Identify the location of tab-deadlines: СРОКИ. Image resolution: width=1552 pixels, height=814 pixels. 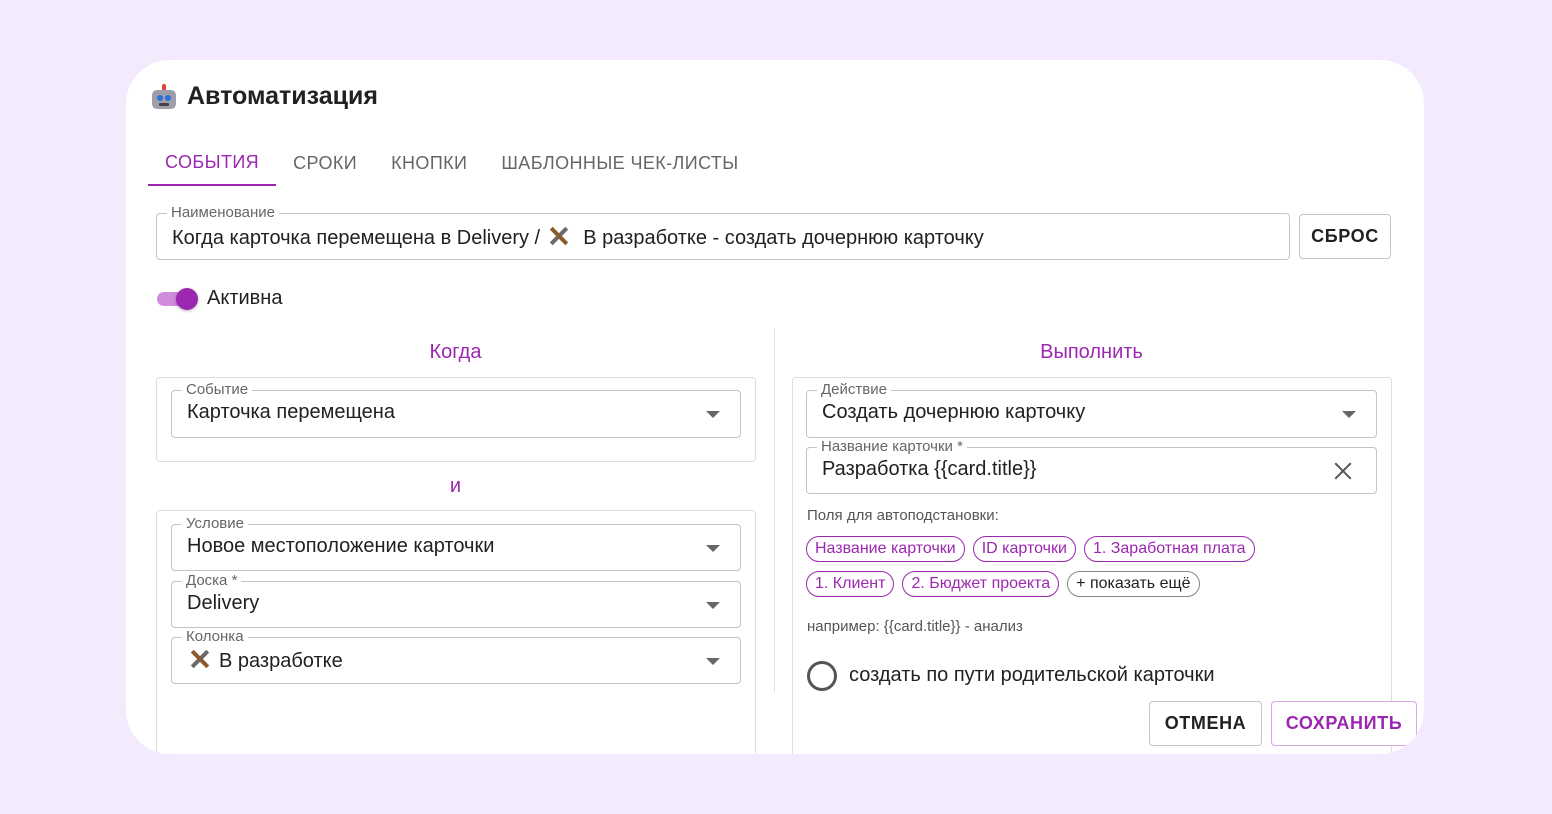
(325, 163).